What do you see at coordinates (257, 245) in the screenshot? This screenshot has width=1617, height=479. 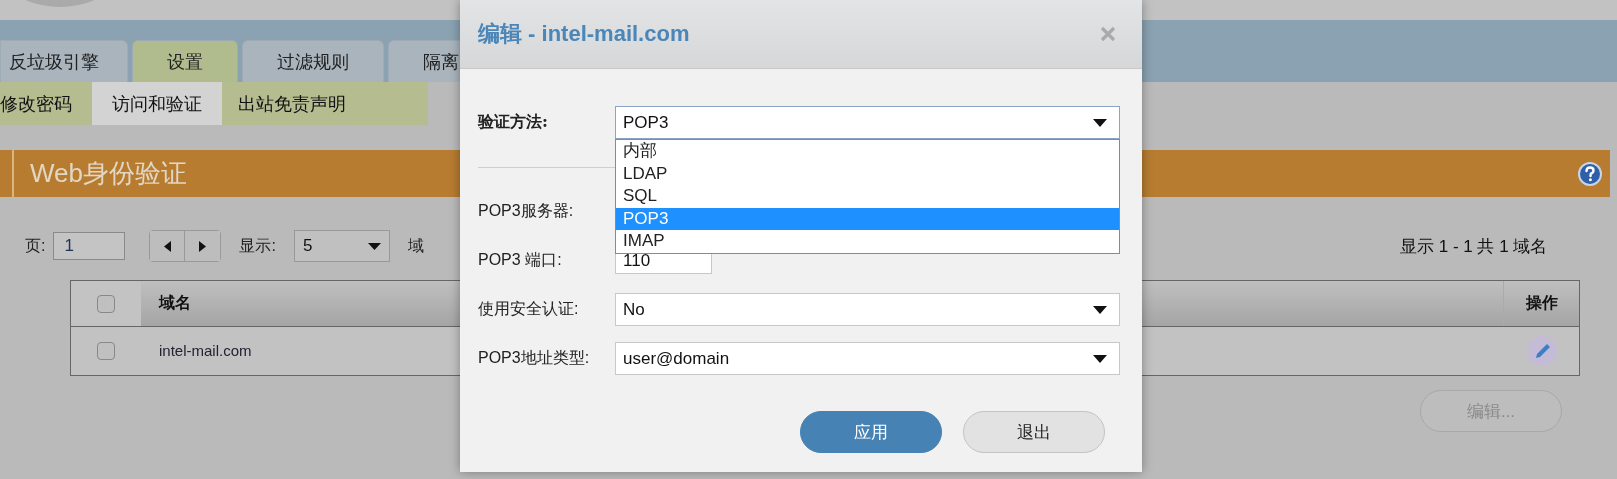 I see `show-label: 显示:` at bounding box center [257, 245].